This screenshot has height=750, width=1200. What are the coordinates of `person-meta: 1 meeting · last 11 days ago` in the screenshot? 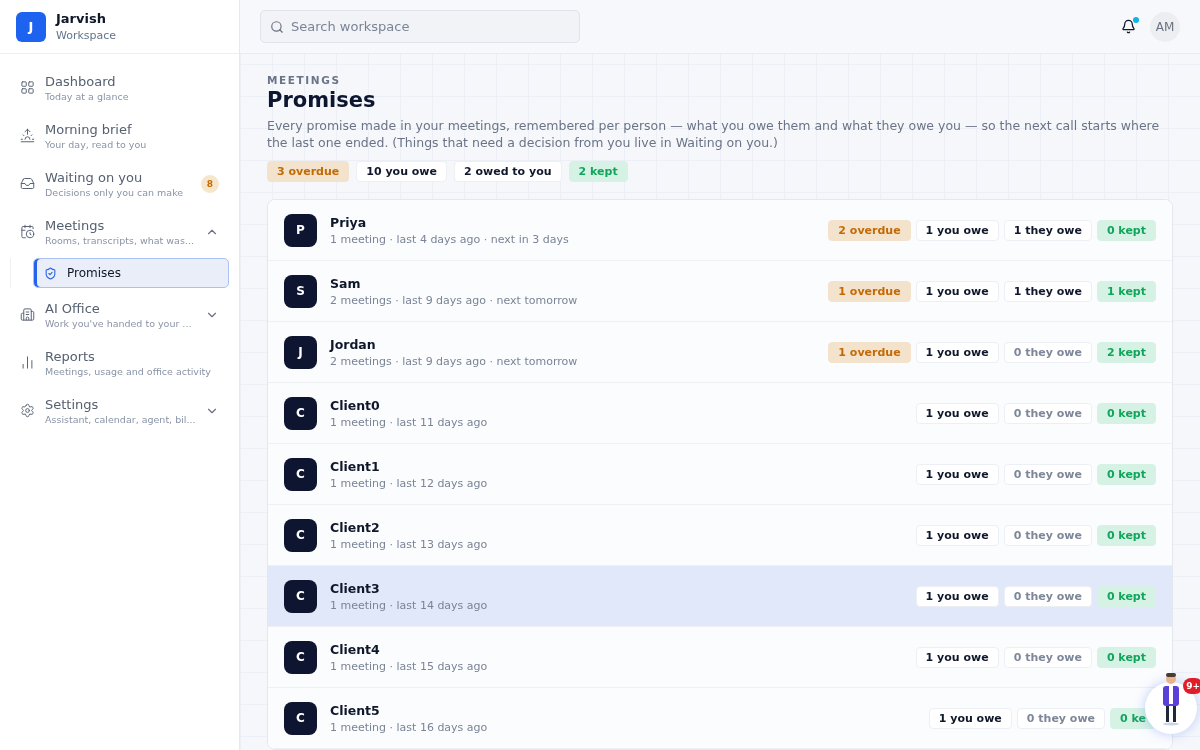 It's located at (409, 422).